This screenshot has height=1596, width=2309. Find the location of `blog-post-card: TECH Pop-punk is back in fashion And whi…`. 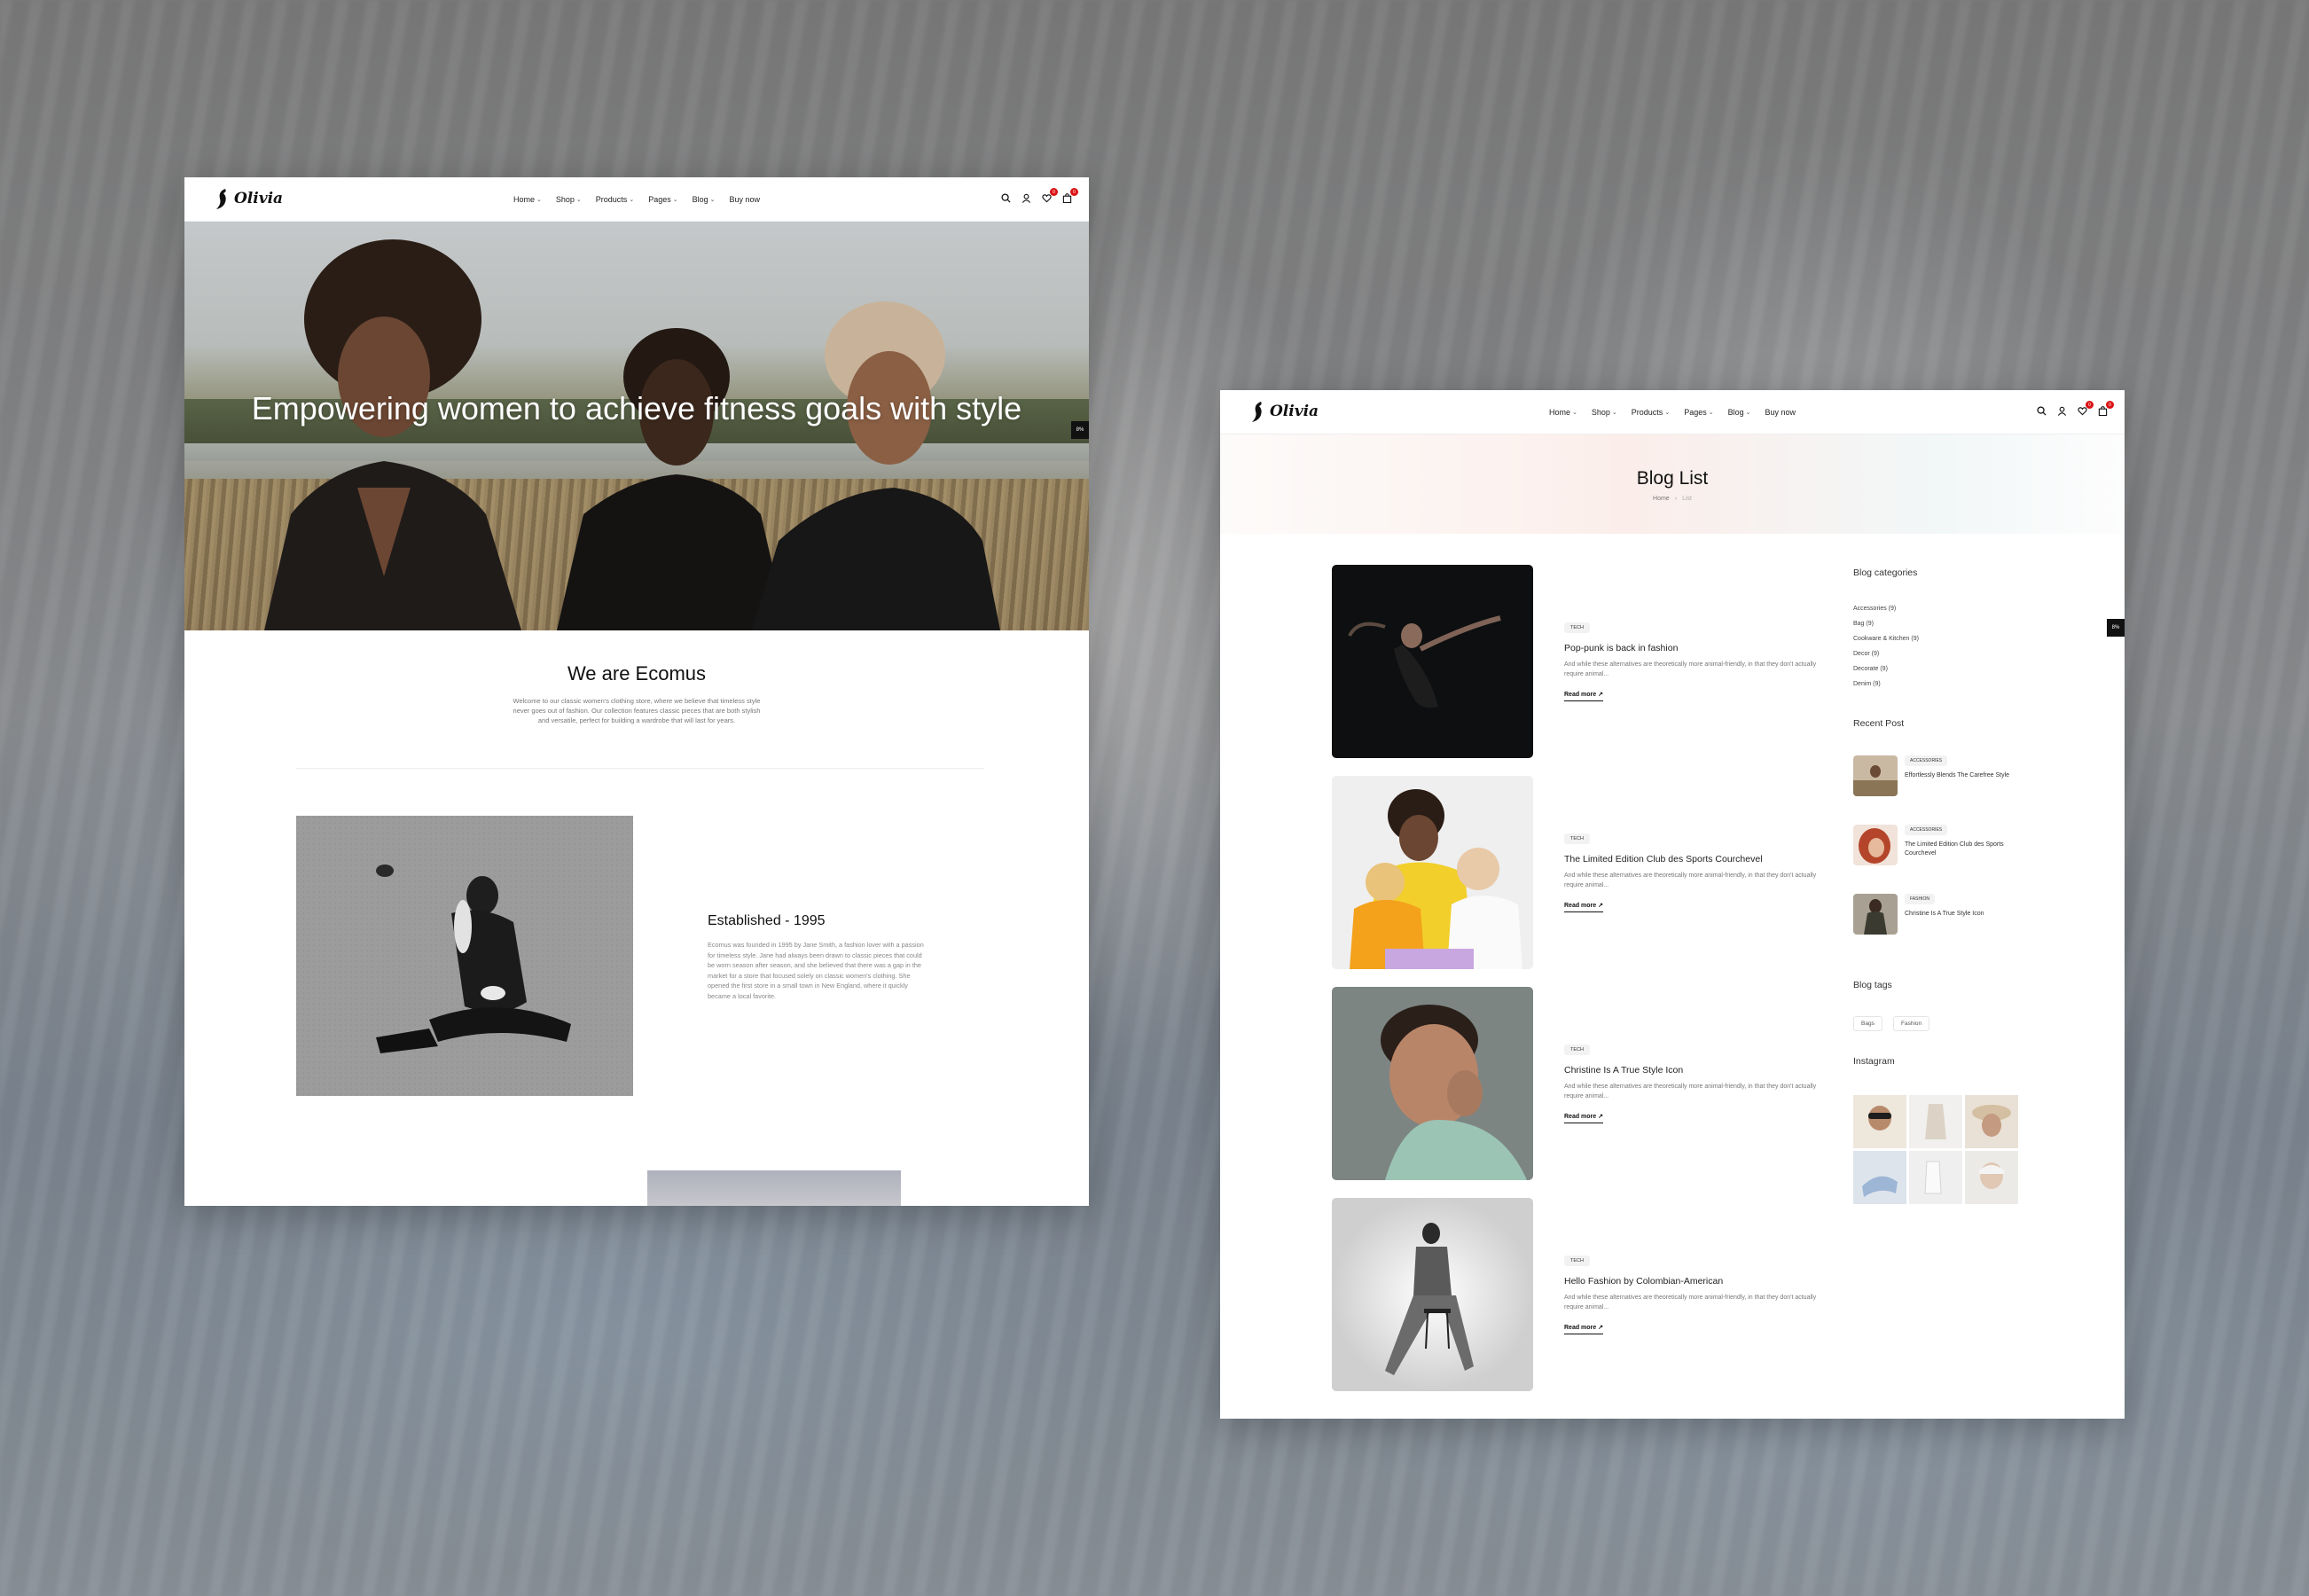

blog-post-card: TECH Pop-punk is back in fashion And whi… is located at coordinates (1580, 662).